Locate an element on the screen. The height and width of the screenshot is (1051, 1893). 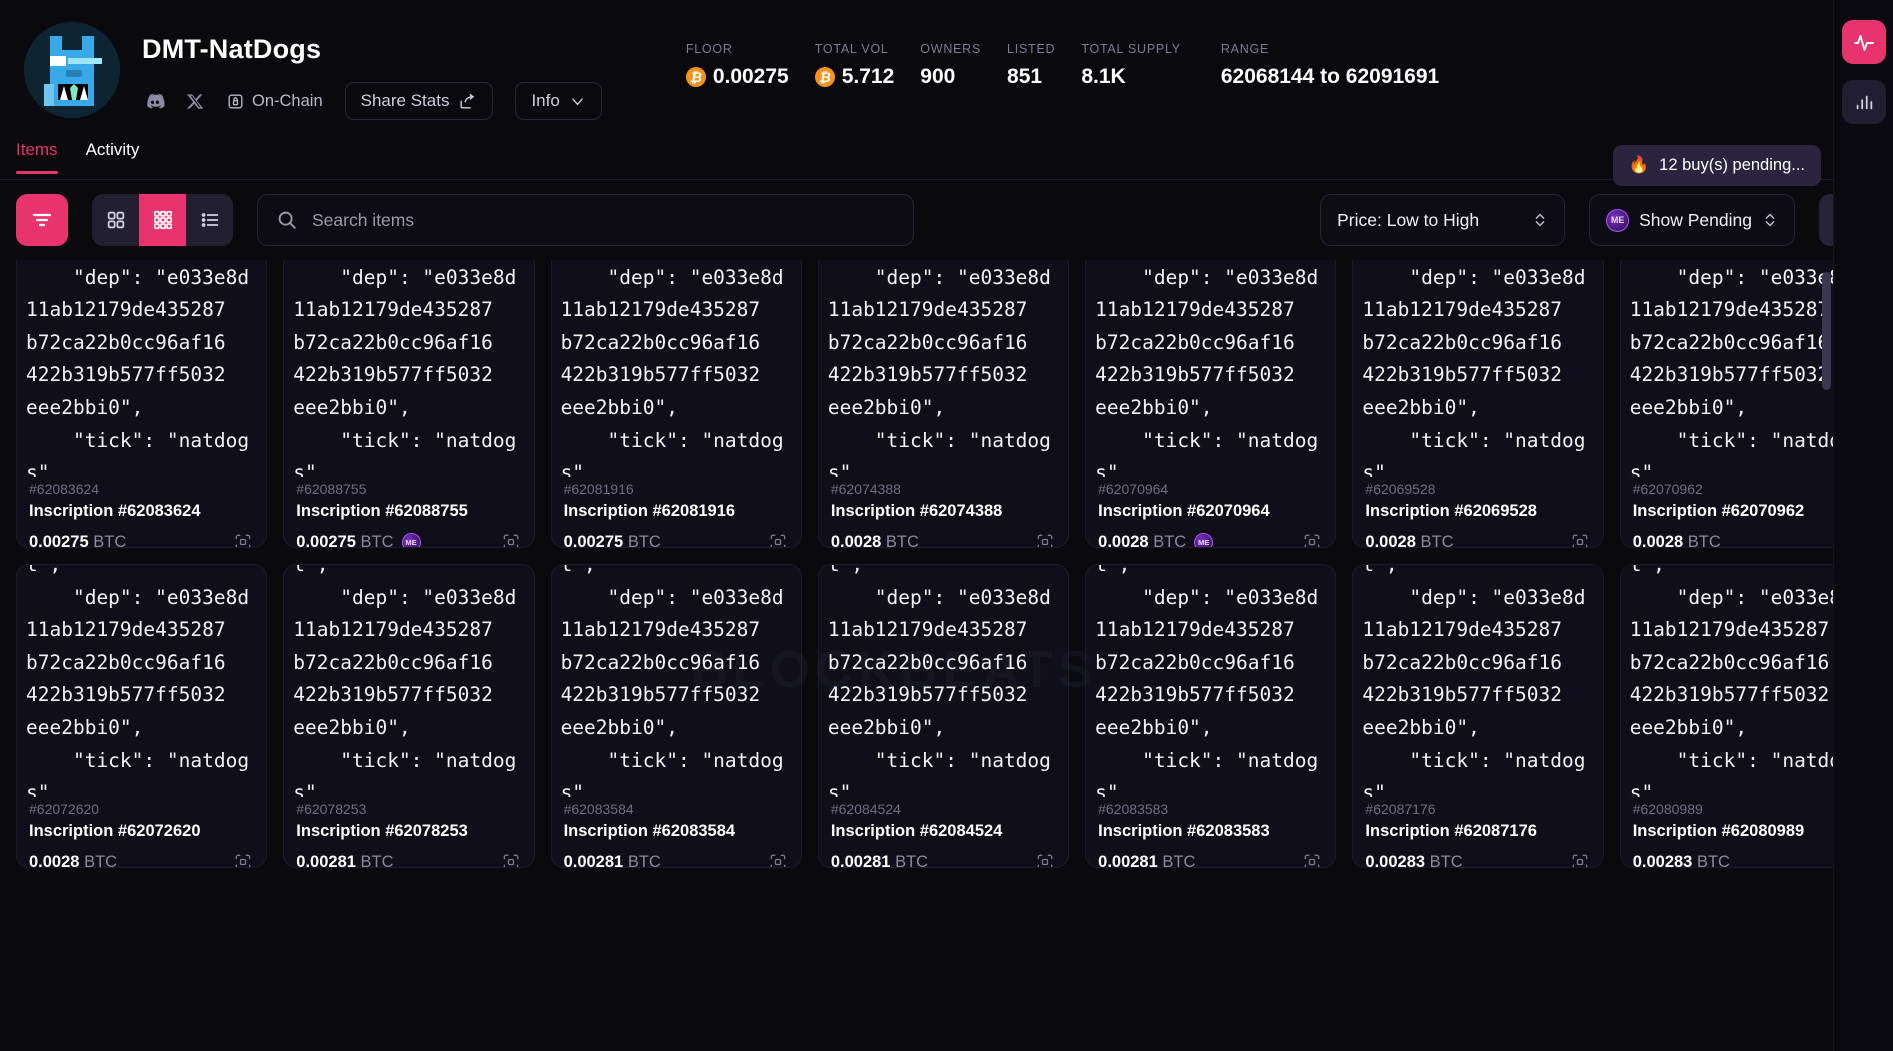
item-price: 0.00281 BTC is located at coordinates (612, 860).